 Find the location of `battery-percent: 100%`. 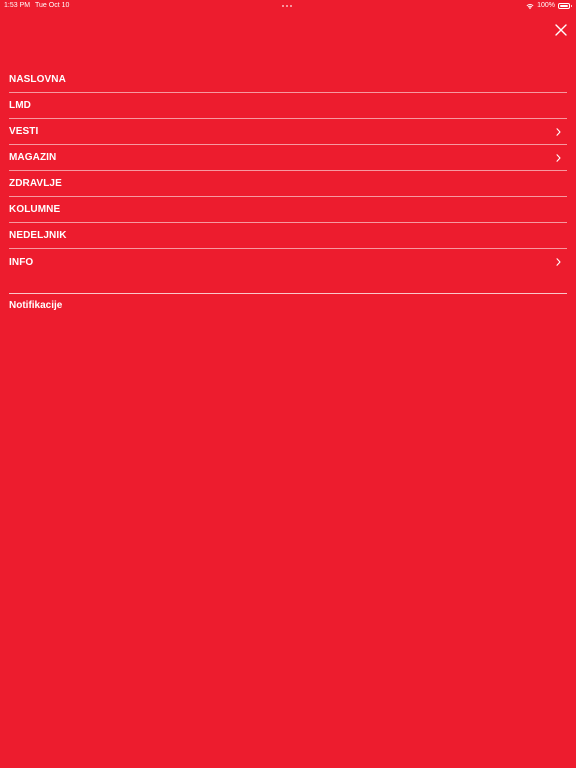

battery-percent: 100% is located at coordinates (546, 5).